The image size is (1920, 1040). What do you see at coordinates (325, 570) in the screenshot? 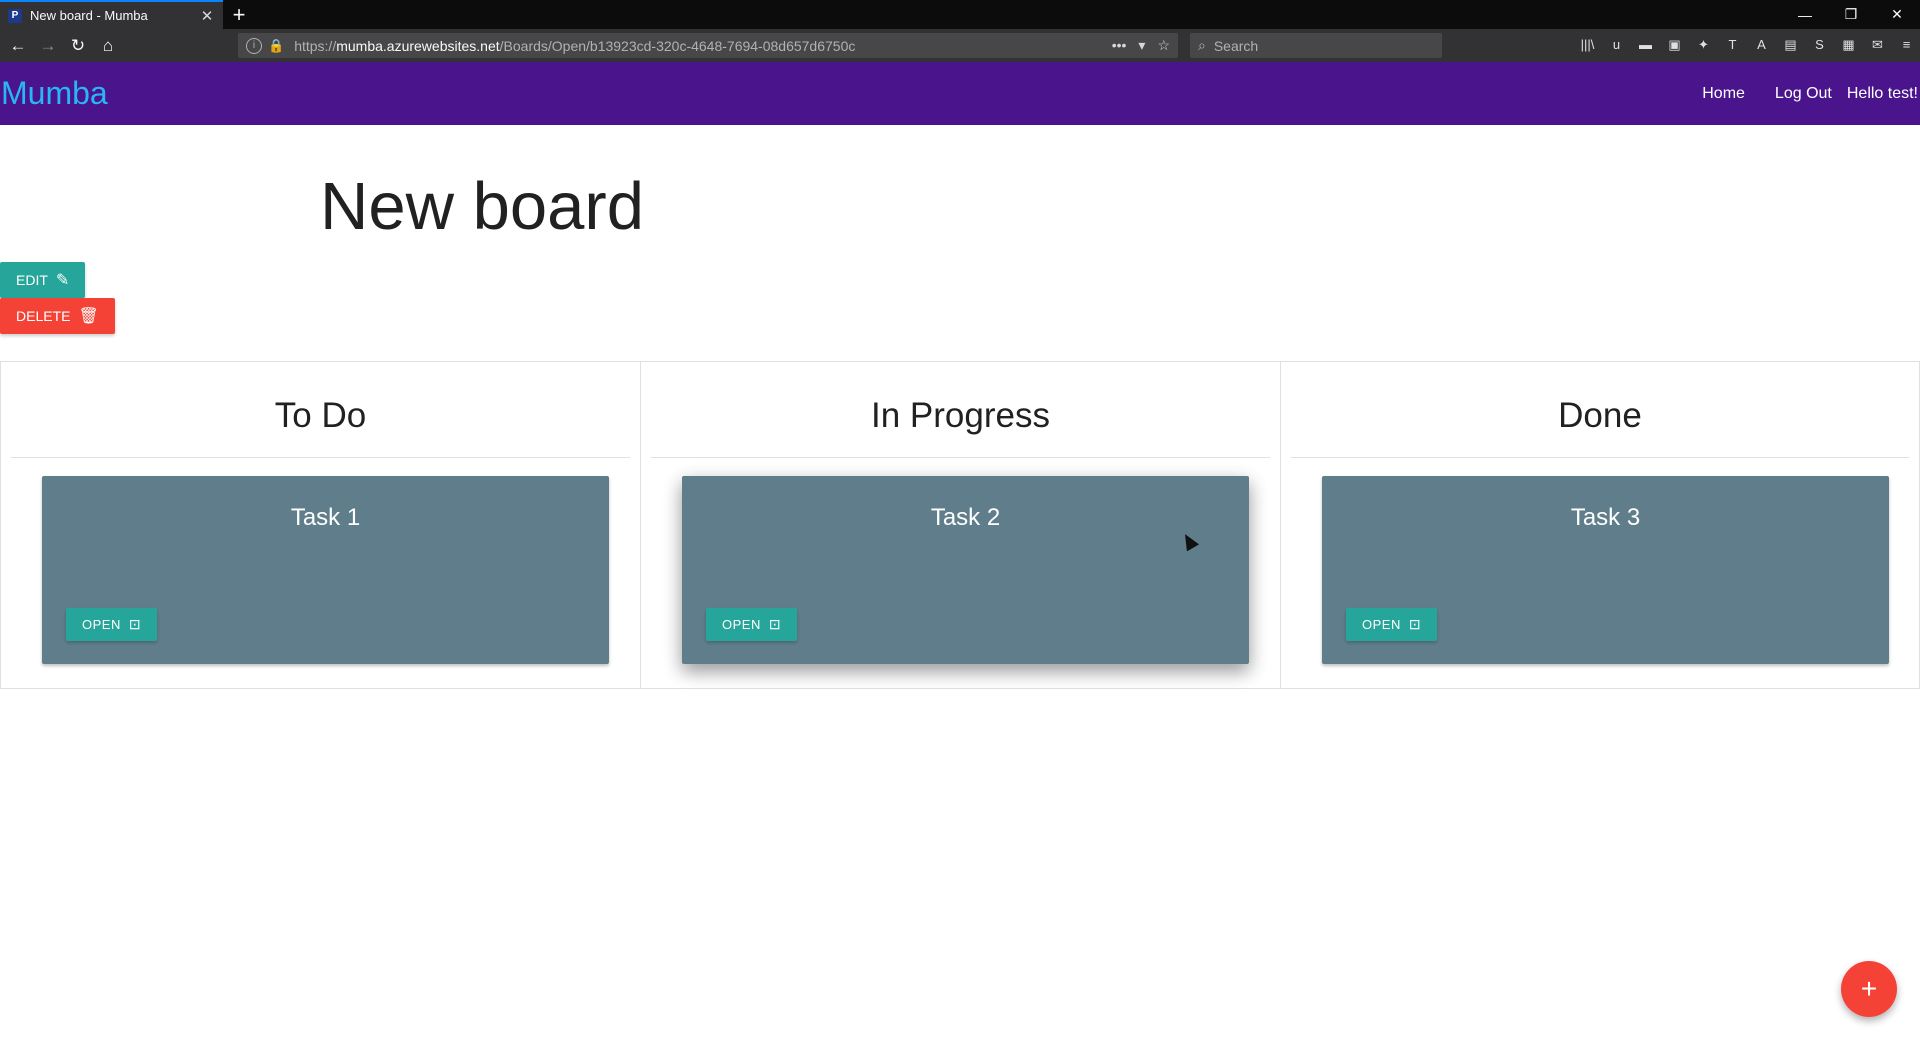
I see `task-card: Task 1 OPEN ⊡` at bounding box center [325, 570].